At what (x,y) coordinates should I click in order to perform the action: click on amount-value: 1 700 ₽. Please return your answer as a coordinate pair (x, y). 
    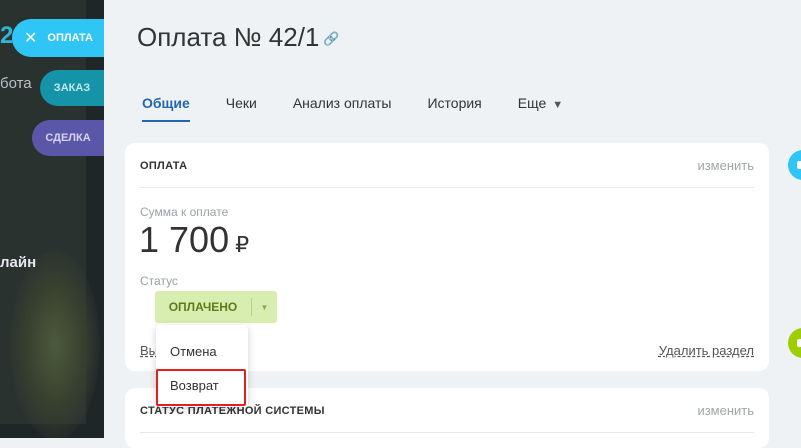
    Looking at the image, I should click on (194, 240).